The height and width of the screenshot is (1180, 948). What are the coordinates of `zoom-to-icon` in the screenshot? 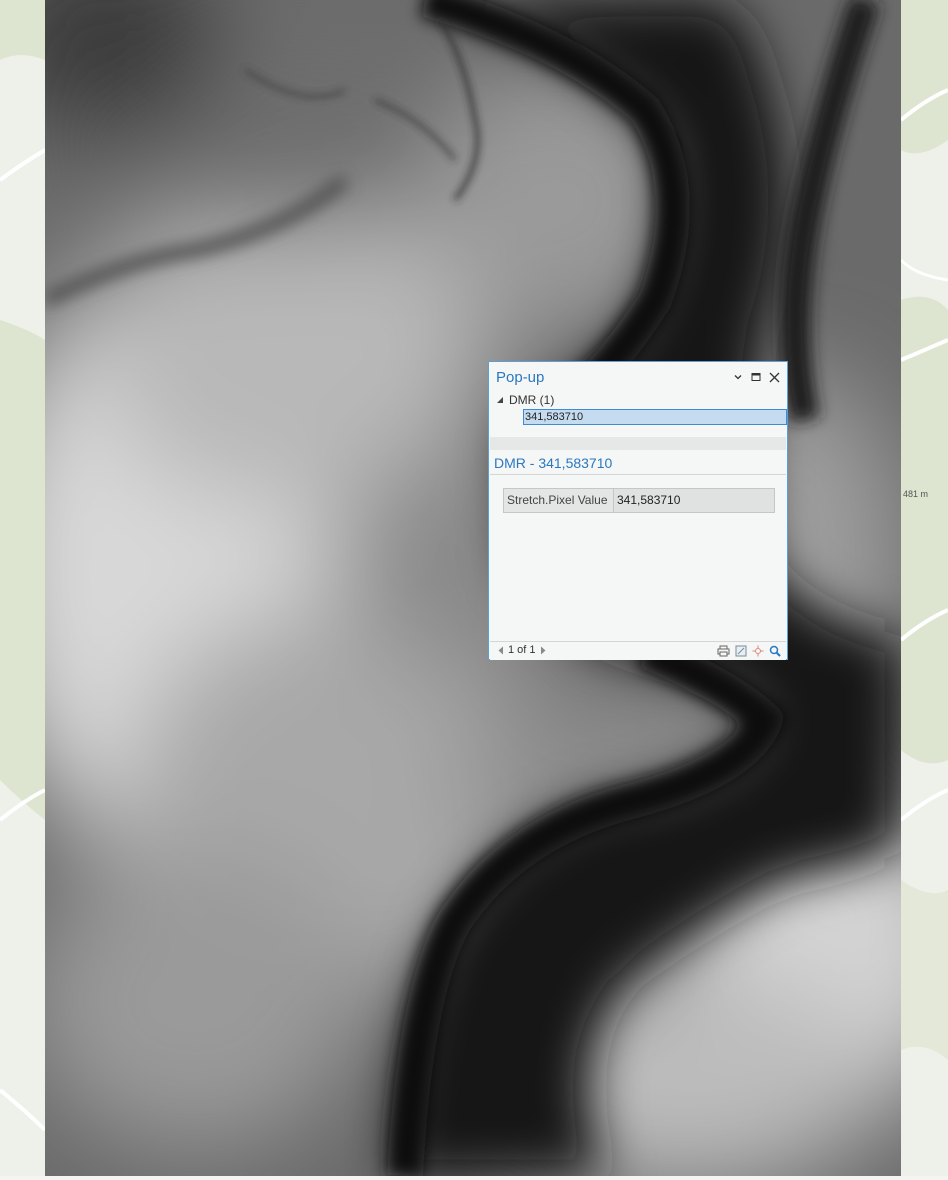 It's located at (774, 650).